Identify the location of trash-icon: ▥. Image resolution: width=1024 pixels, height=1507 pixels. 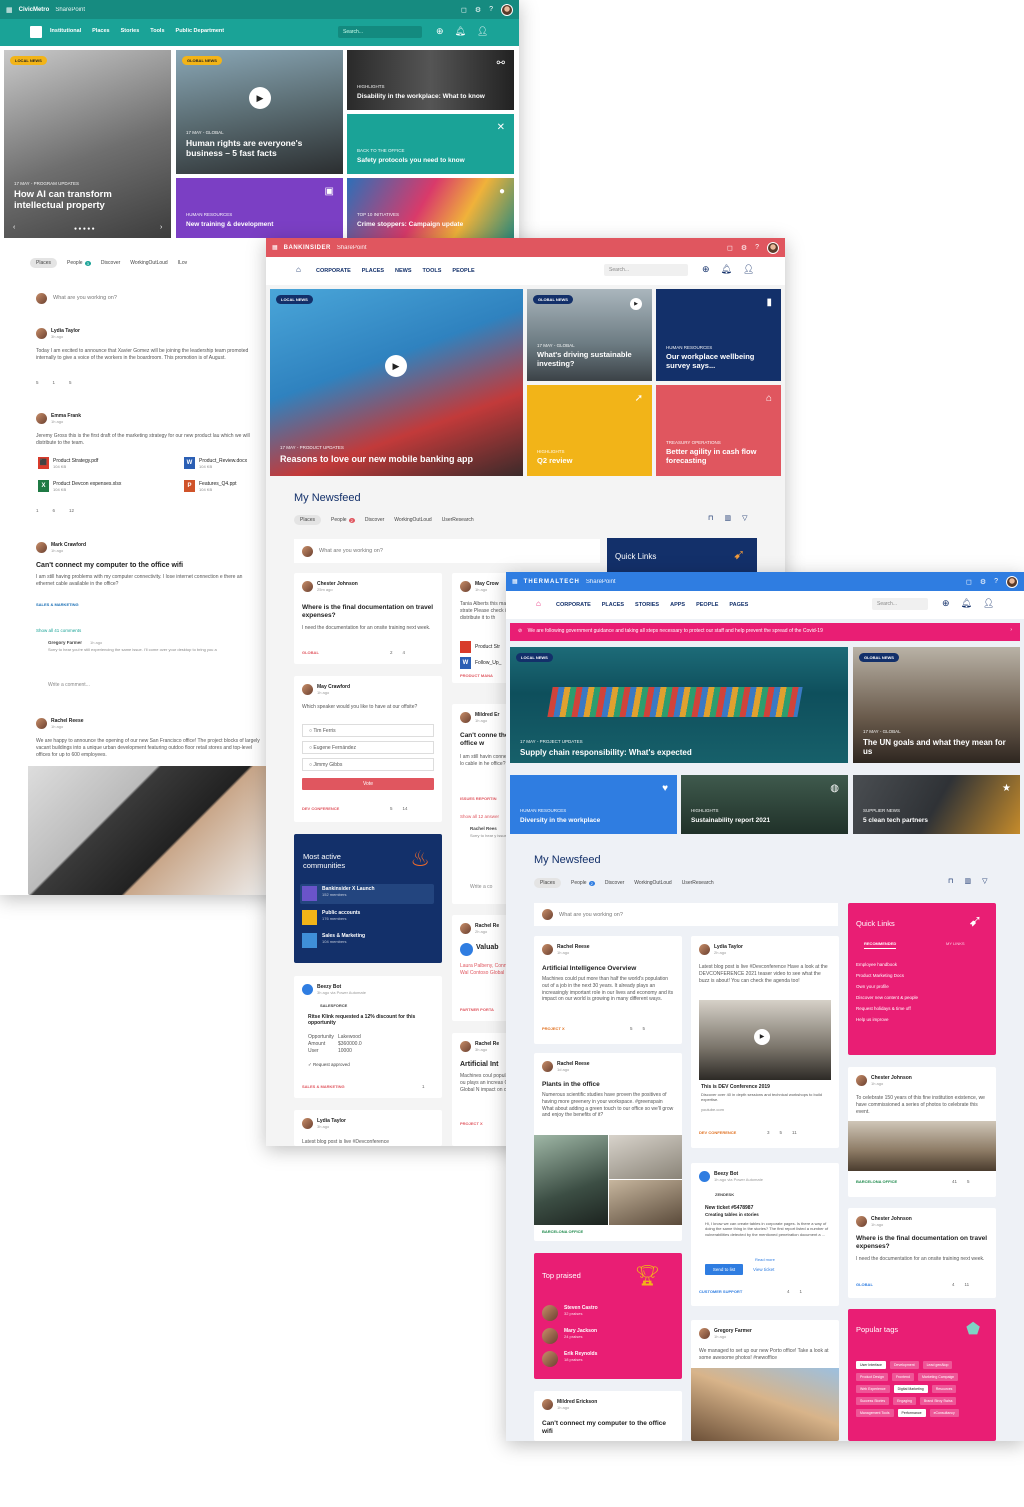
(967, 881).